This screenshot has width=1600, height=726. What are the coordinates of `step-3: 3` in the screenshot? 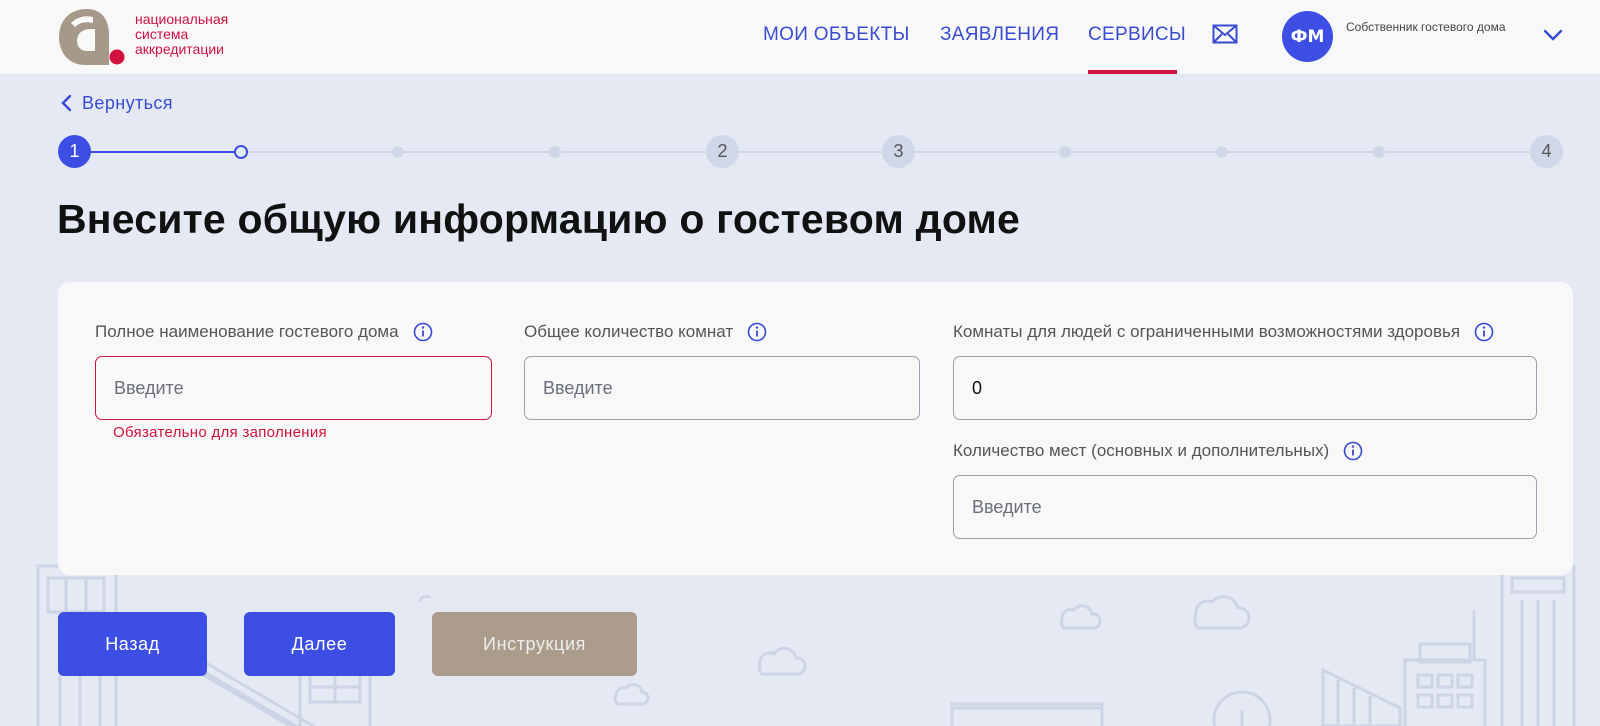 It's located at (898, 151).